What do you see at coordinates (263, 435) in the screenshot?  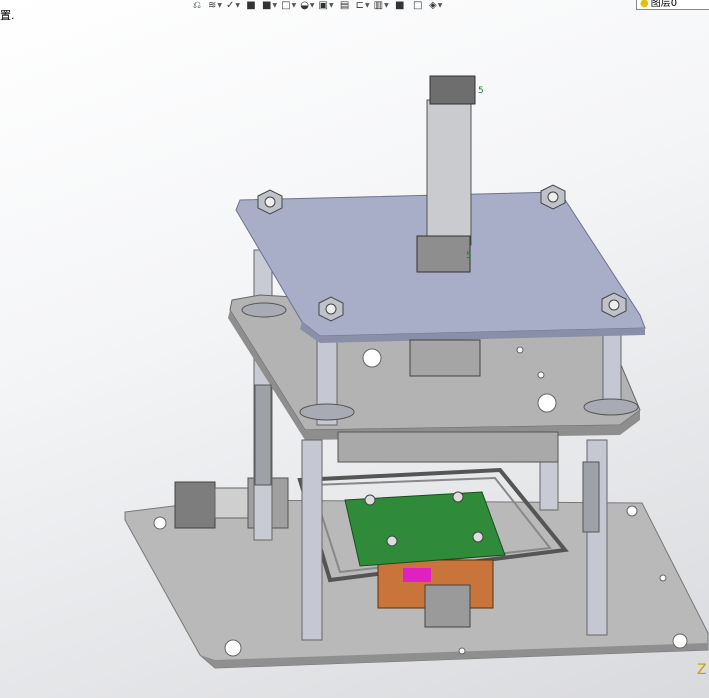 I see `spring-left` at bounding box center [263, 435].